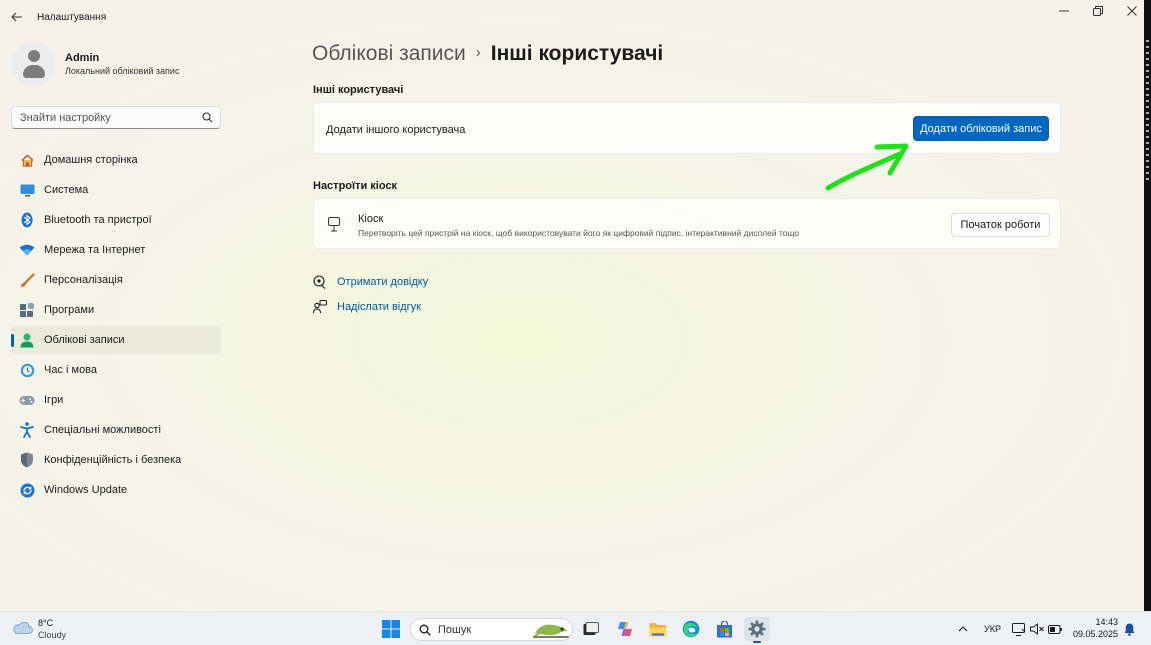 The height and width of the screenshot is (645, 1151). What do you see at coordinates (102, 117) in the screenshot?
I see `search-input` at bounding box center [102, 117].